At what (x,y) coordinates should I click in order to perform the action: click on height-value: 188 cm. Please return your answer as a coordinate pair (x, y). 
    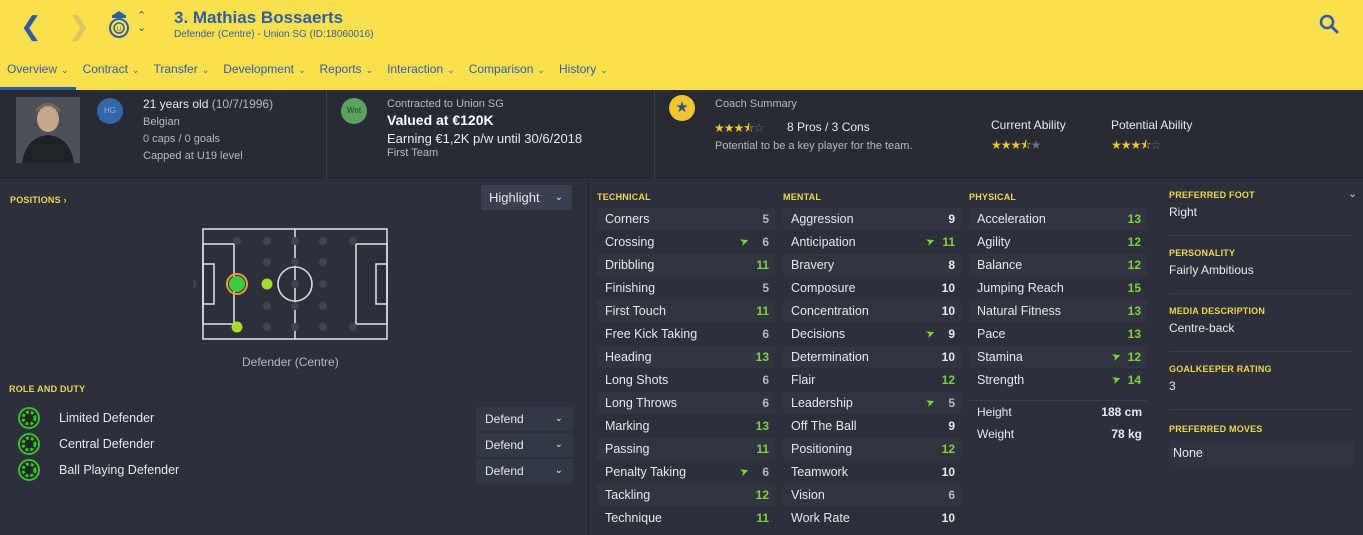
    Looking at the image, I should click on (1121, 412).